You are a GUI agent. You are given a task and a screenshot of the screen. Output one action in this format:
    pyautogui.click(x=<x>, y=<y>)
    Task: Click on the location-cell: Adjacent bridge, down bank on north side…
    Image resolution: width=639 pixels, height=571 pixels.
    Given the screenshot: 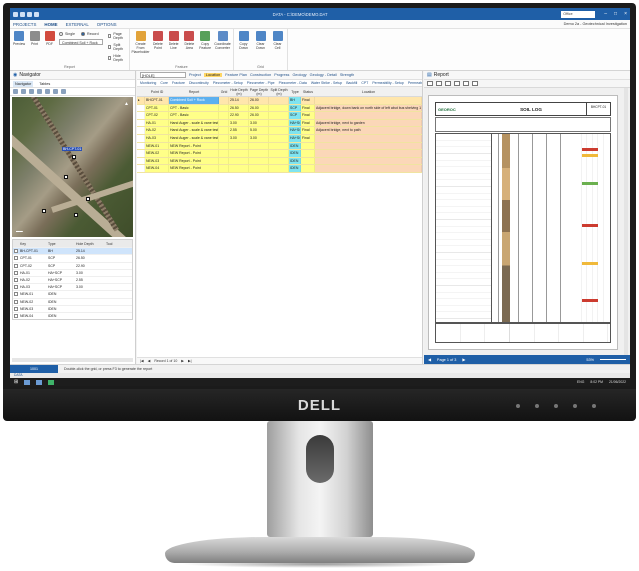 What is the action you would take?
    pyautogui.click(x=368, y=108)
    